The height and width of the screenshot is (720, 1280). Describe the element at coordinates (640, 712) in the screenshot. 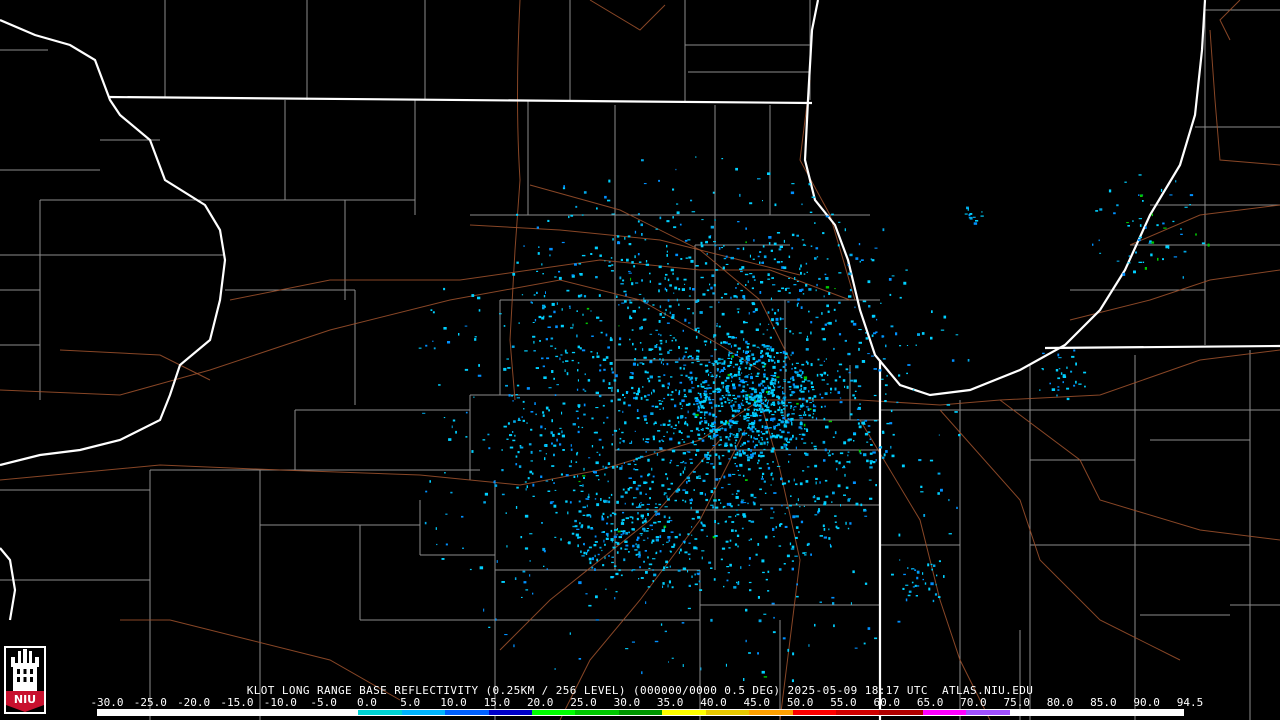

I see `reflectivity-color-bar` at that location.